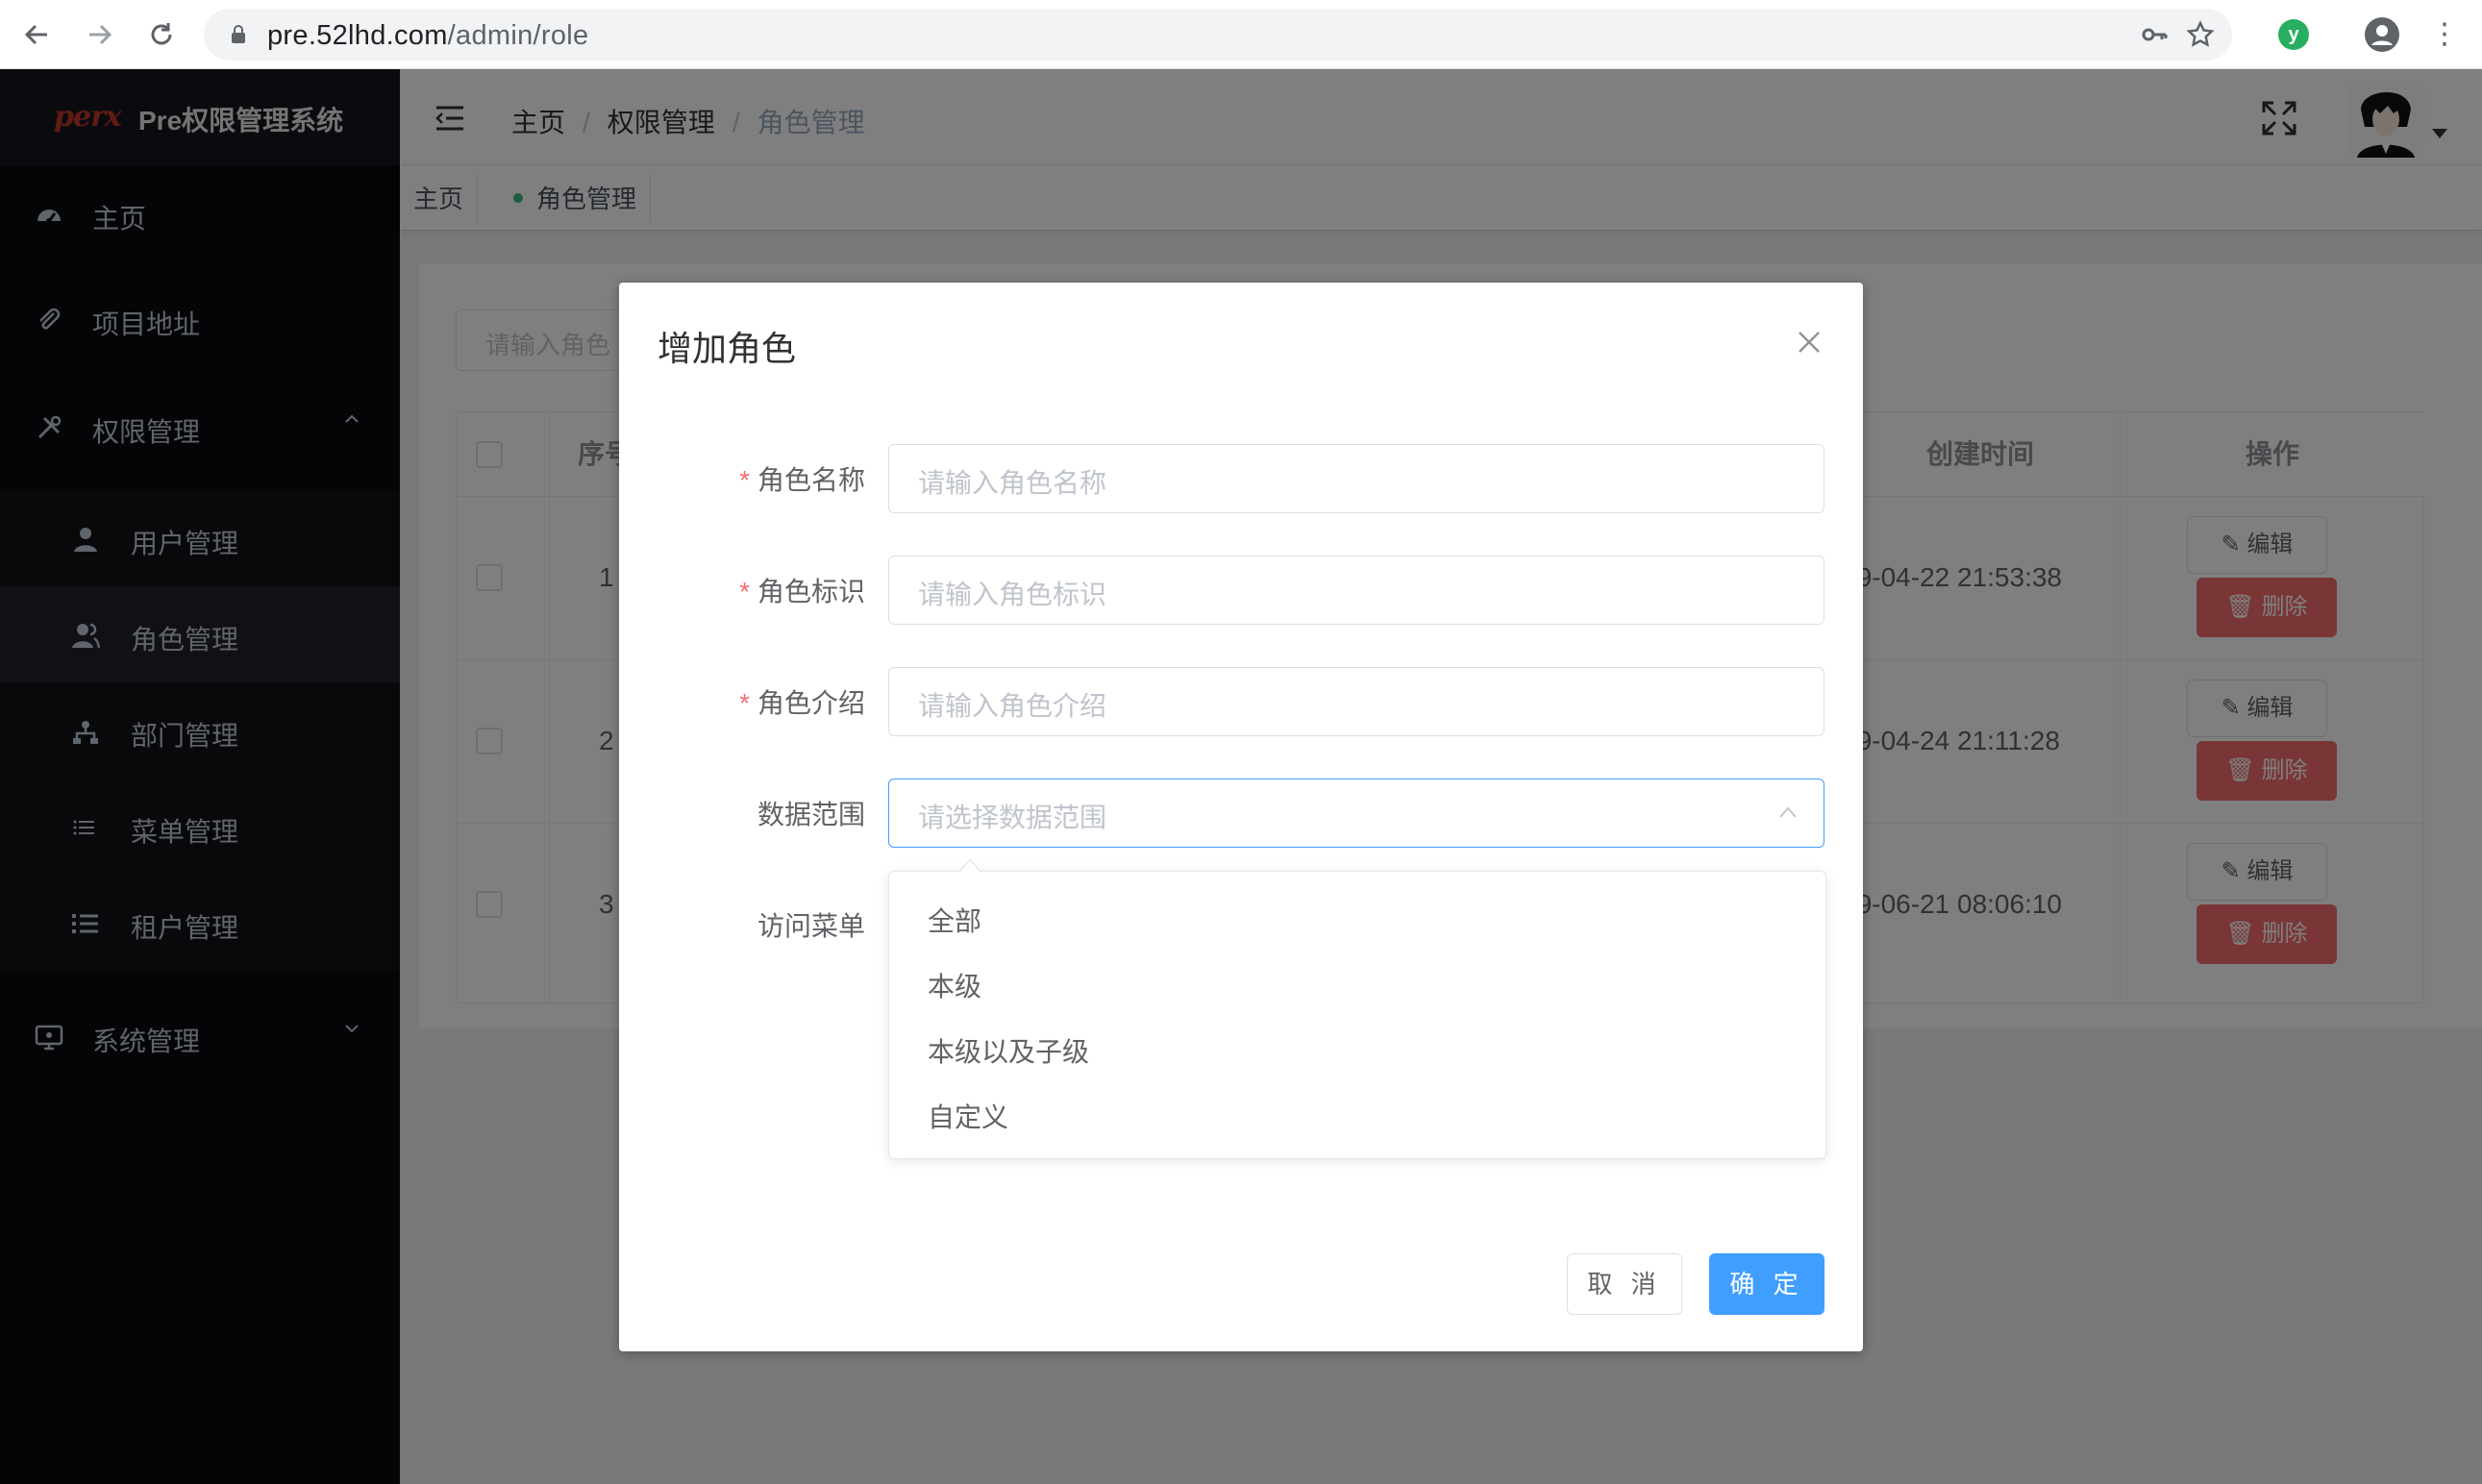  I want to click on data-scope-dropdown: 全部 本级 本级以及子级 自定义, so click(1357, 1008).